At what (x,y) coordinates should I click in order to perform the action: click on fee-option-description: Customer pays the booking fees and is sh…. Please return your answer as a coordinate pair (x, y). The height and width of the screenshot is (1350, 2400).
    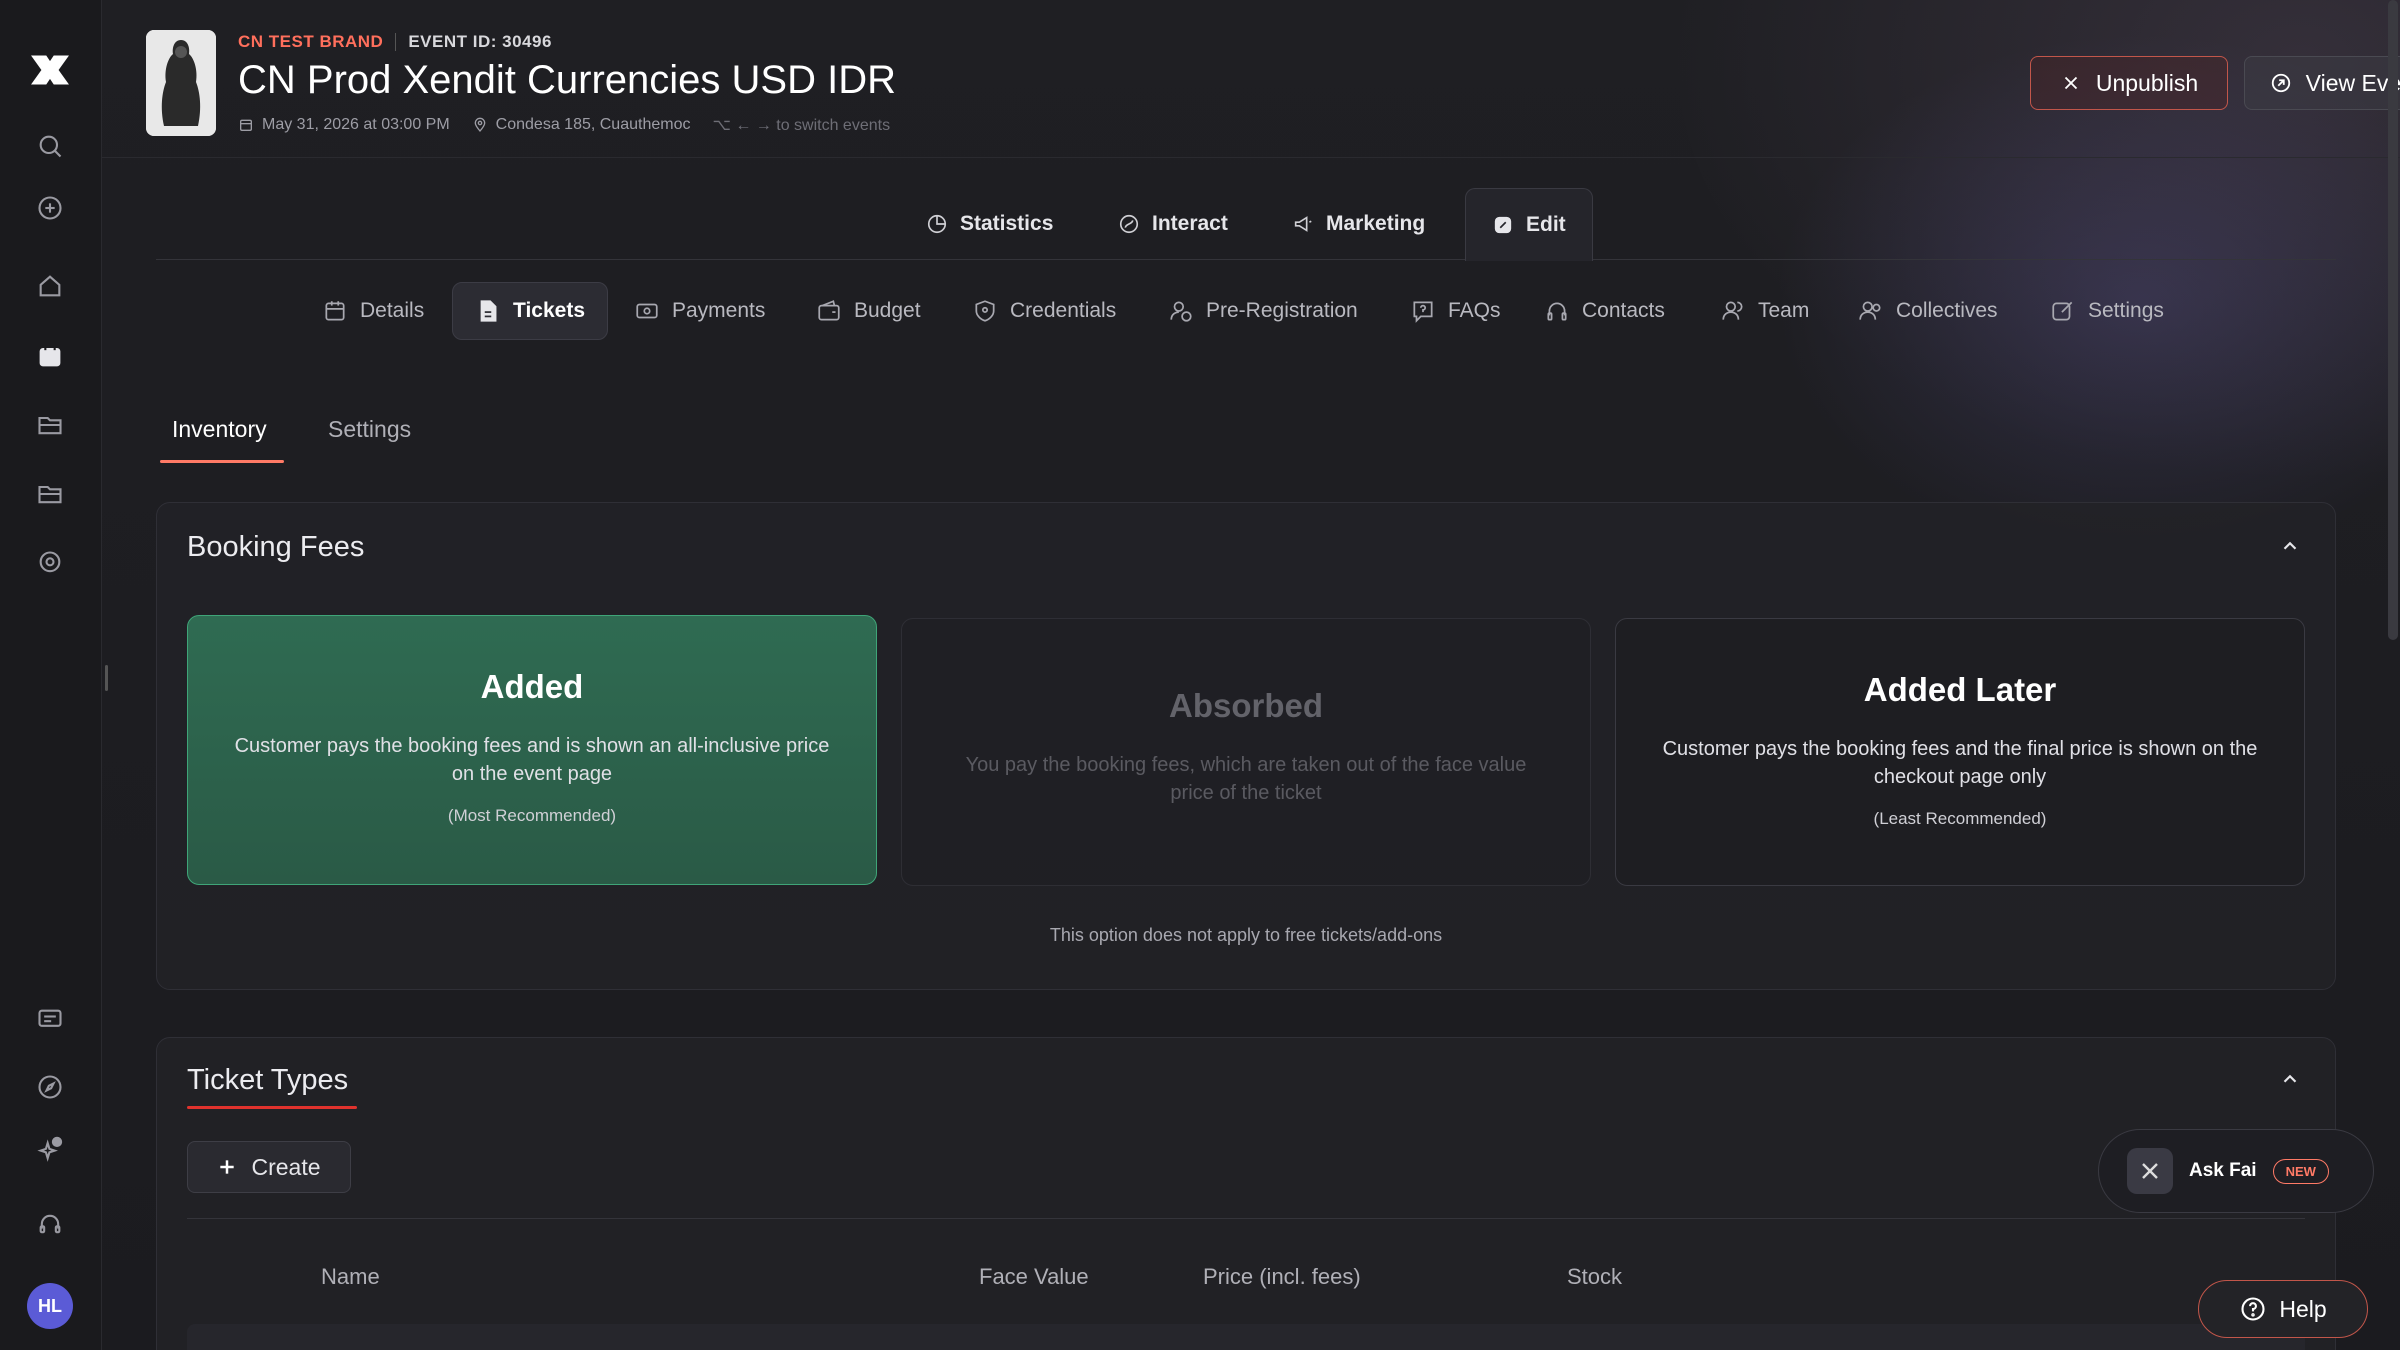
    Looking at the image, I should click on (532, 760).